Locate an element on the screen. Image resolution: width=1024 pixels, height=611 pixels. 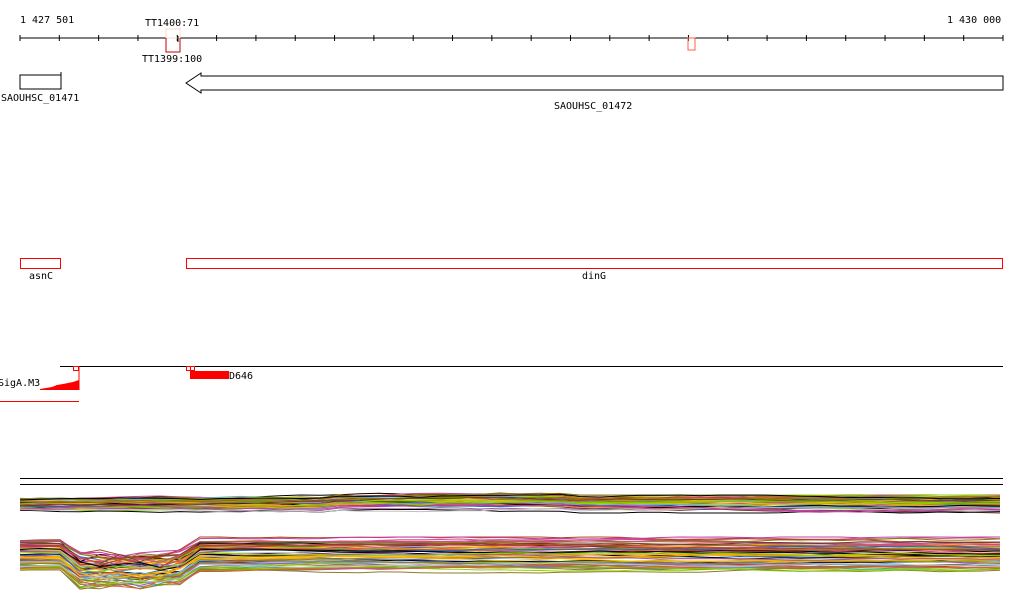
motif-label: SigA.M3 is located at coordinates (20, 383).